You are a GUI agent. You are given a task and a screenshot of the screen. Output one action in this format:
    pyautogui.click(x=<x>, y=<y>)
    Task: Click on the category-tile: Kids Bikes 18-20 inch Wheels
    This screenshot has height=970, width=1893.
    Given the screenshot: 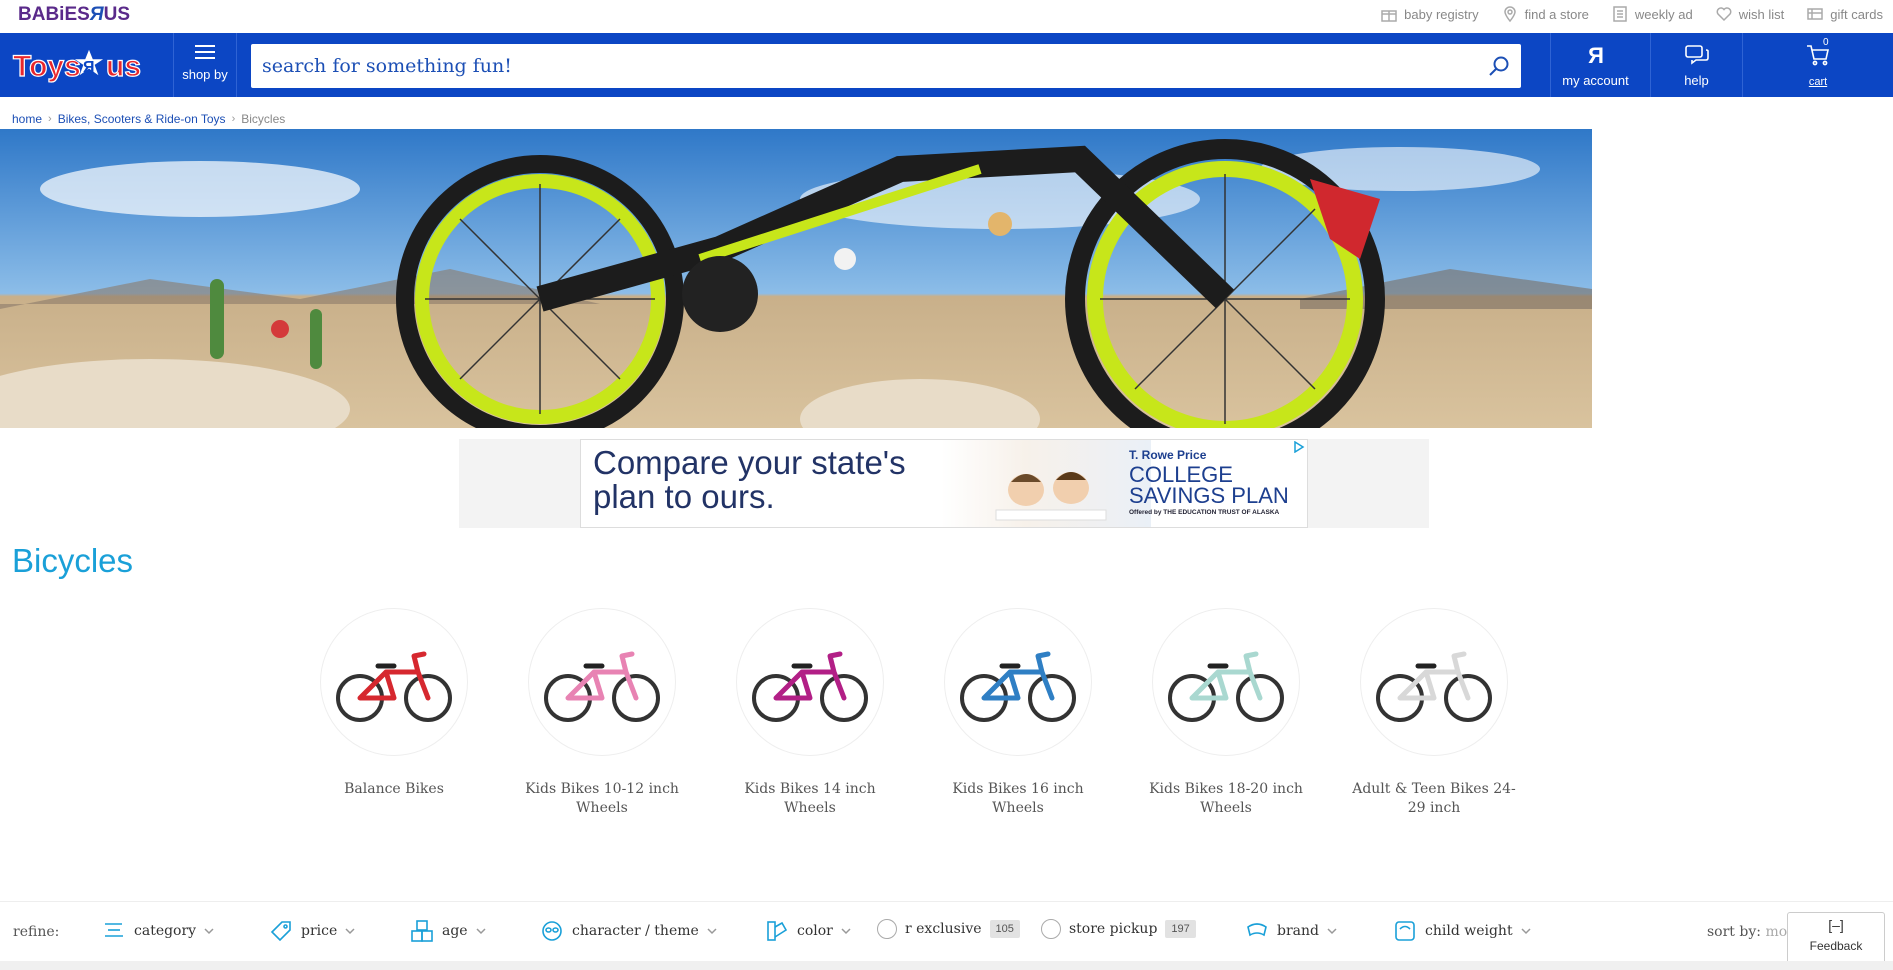 What is the action you would take?
    pyautogui.click(x=1226, y=713)
    